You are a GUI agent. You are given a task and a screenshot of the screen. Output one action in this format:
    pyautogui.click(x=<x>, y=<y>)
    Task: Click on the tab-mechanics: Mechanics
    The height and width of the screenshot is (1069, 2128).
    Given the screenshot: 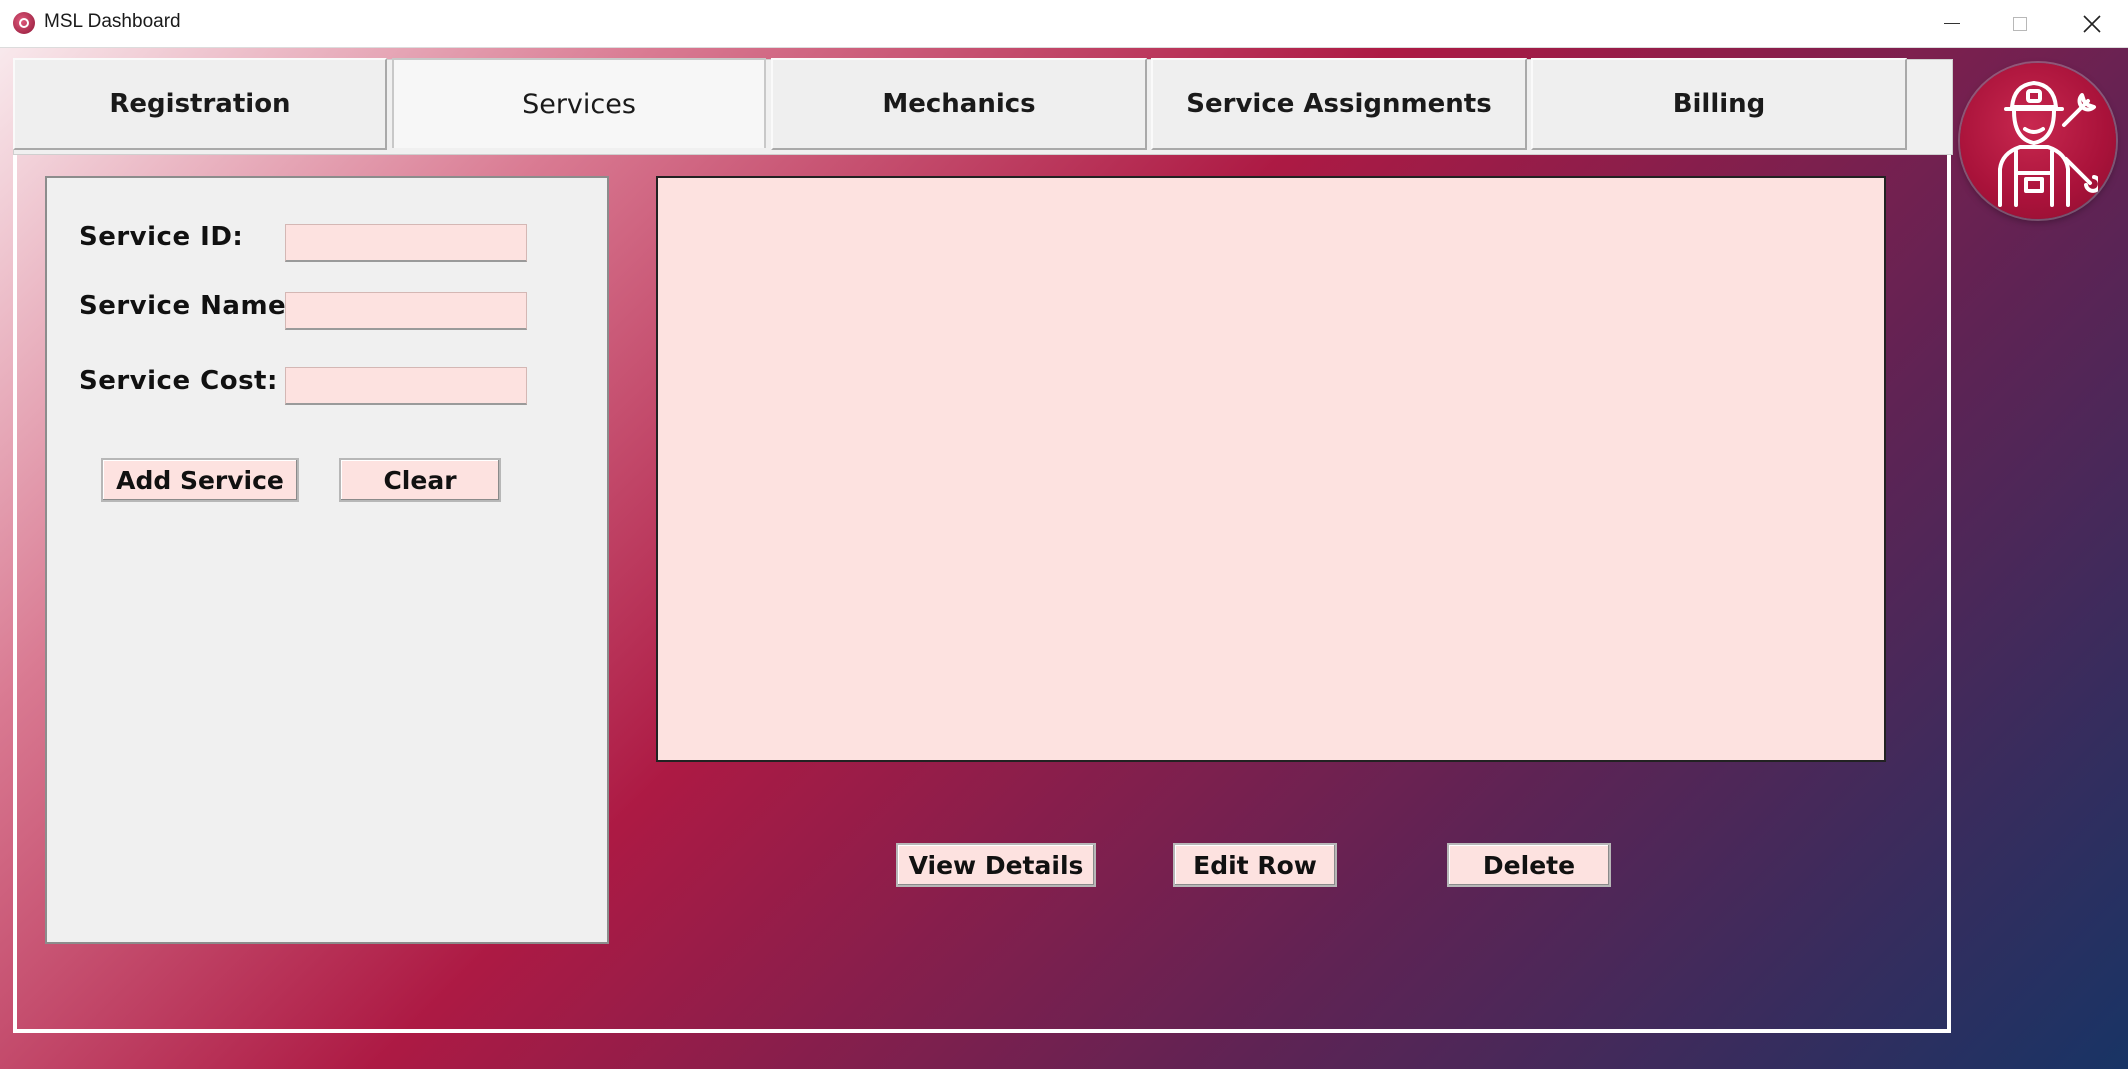 What is the action you would take?
    pyautogui.click(x=959, y=104)
    